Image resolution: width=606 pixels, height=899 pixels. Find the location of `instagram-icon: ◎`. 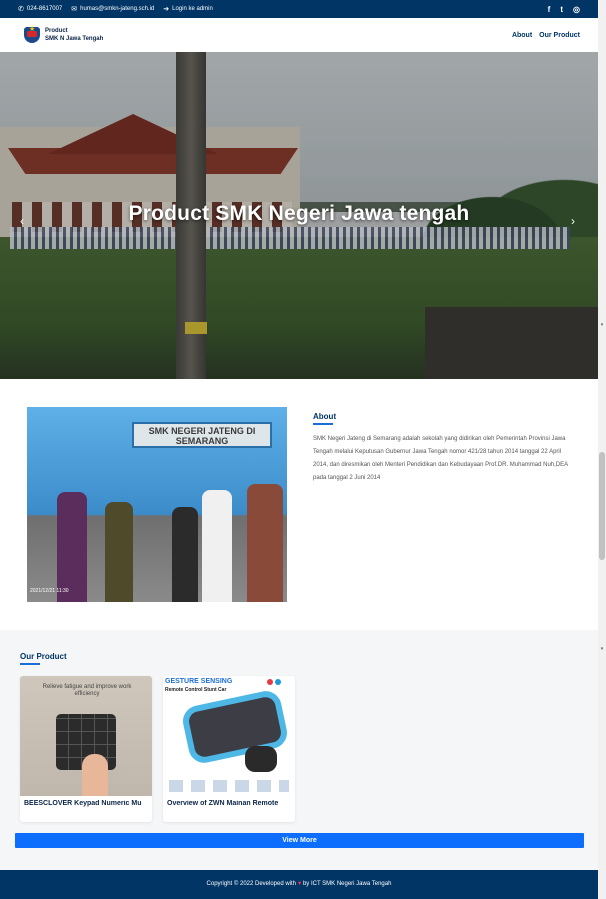

instagram-icon: ◎ is located at coordinates (576, 9).